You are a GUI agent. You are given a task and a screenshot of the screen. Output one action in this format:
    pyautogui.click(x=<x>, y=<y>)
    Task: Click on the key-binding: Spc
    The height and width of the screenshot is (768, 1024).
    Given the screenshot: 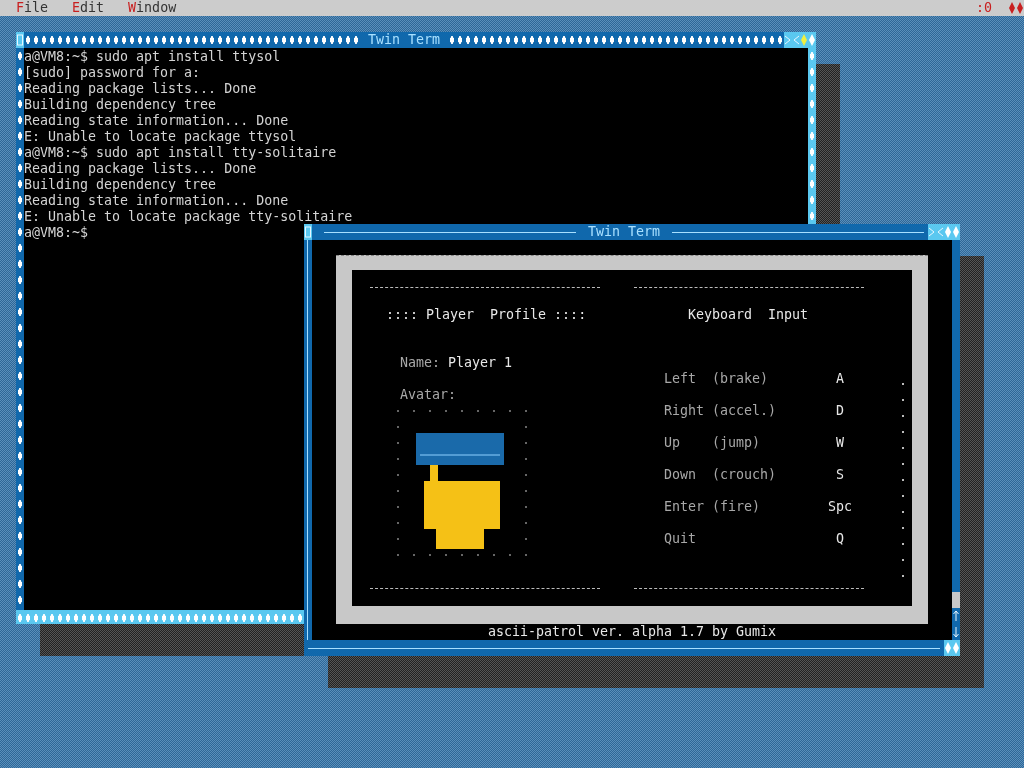 What is the action you would take?
    pyautogui.click(x=840, y=507)
    